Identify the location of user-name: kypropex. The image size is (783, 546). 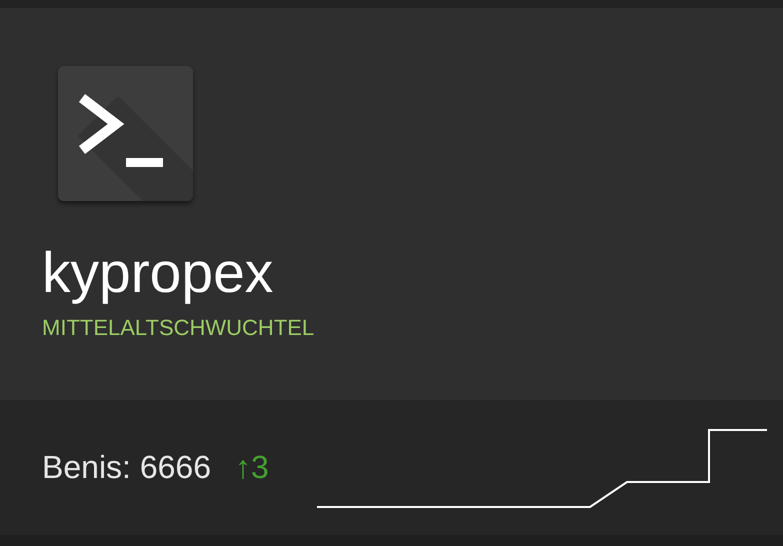
(158, 273).